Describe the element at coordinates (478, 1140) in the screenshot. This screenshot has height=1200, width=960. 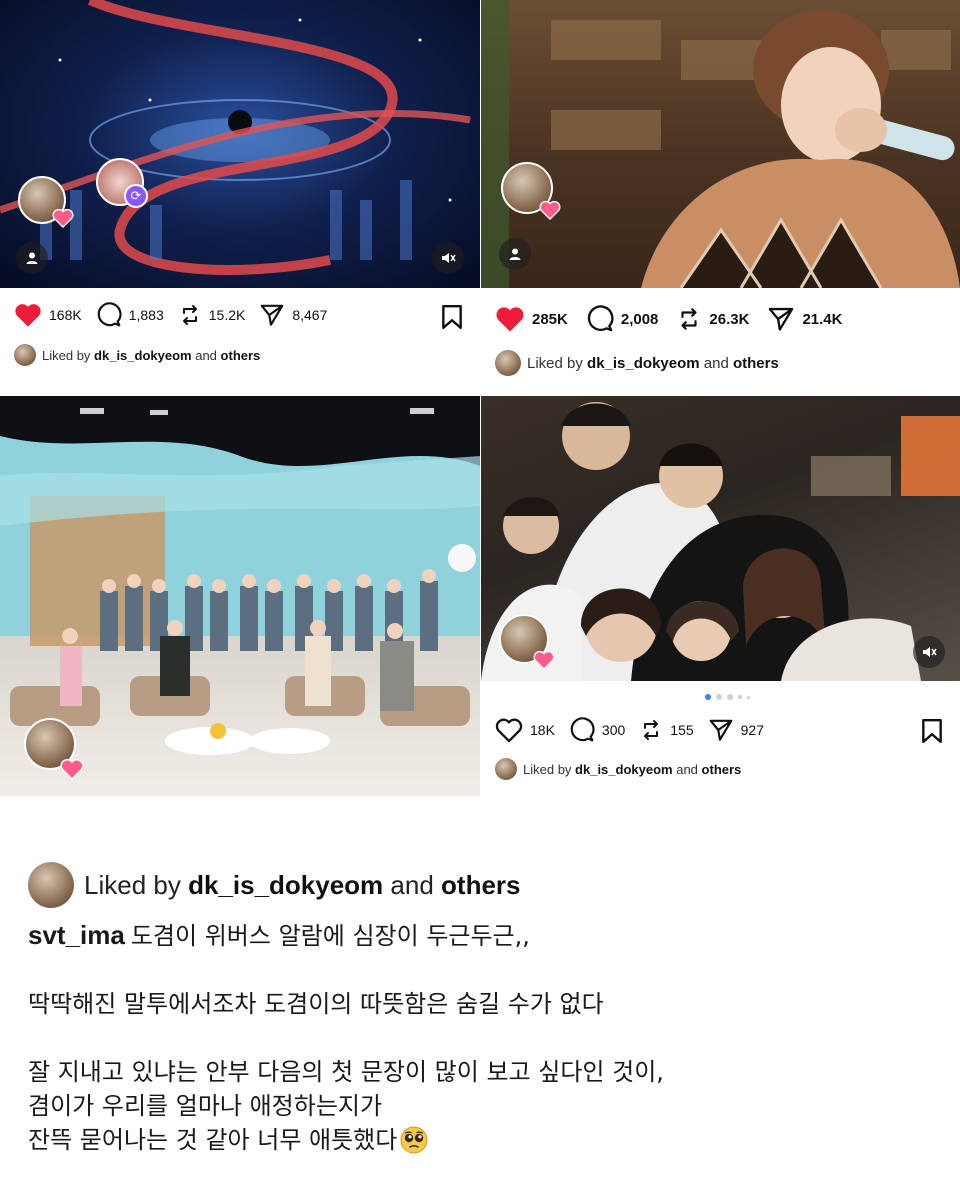
I see `caption-line-5: 잔뜩 묻어나는 것 같아 너무 애틋했다` at that location.